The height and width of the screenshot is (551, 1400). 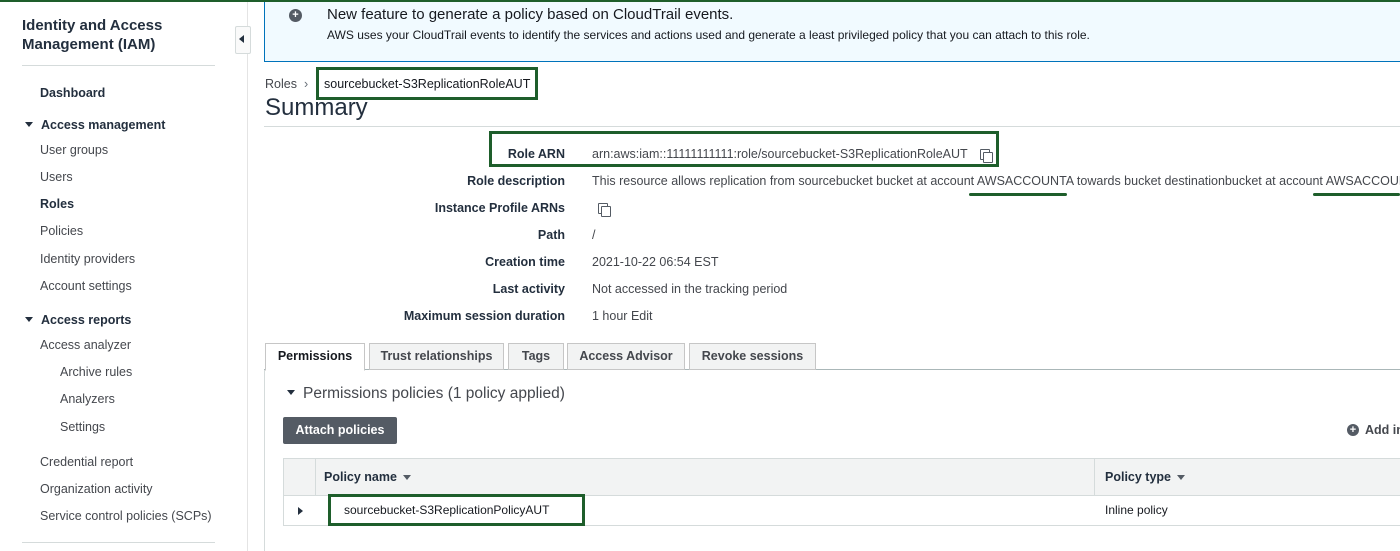 What do you see at coordinates (96, 489) in the screenshot?
I see `sidebar-item-organization-activity: Organization activity` at bounding box center [96, 489].